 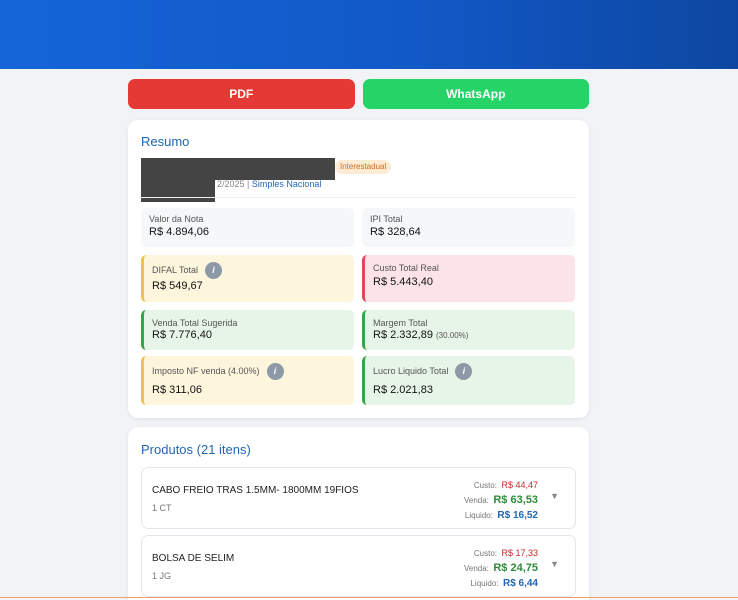 I want to click on tile-ipi-total: IPI Total R$ 328,64, so click(x=468, y=227).